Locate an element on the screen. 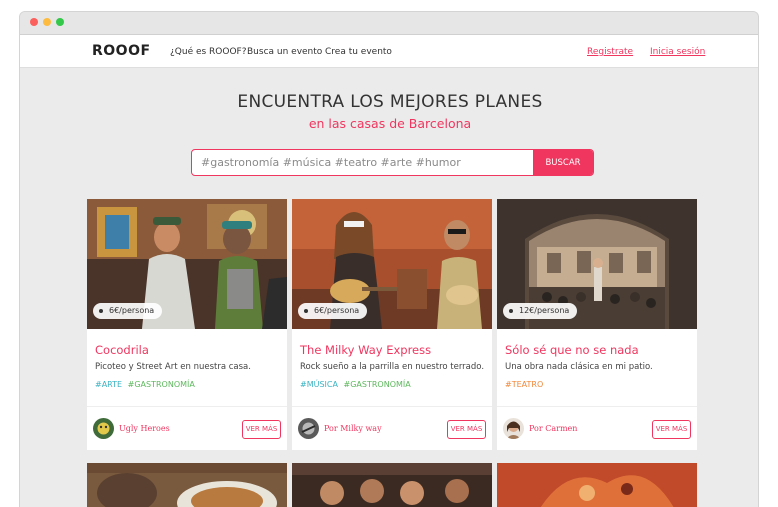 This screenshot has height=507, width=778. hero-title: ENCUENTRA LOS MEJORES PLANES is located at coordinates (390, 102).